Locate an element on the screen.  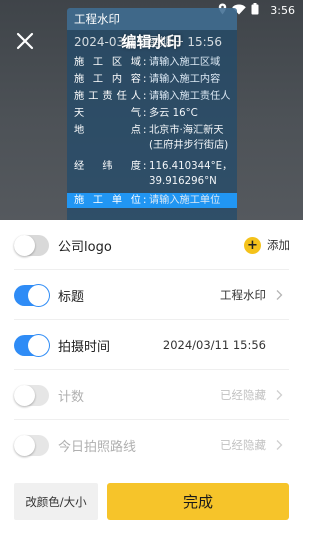
watermark-row-key: 施工责任人 is located at coordinates (107, 96).